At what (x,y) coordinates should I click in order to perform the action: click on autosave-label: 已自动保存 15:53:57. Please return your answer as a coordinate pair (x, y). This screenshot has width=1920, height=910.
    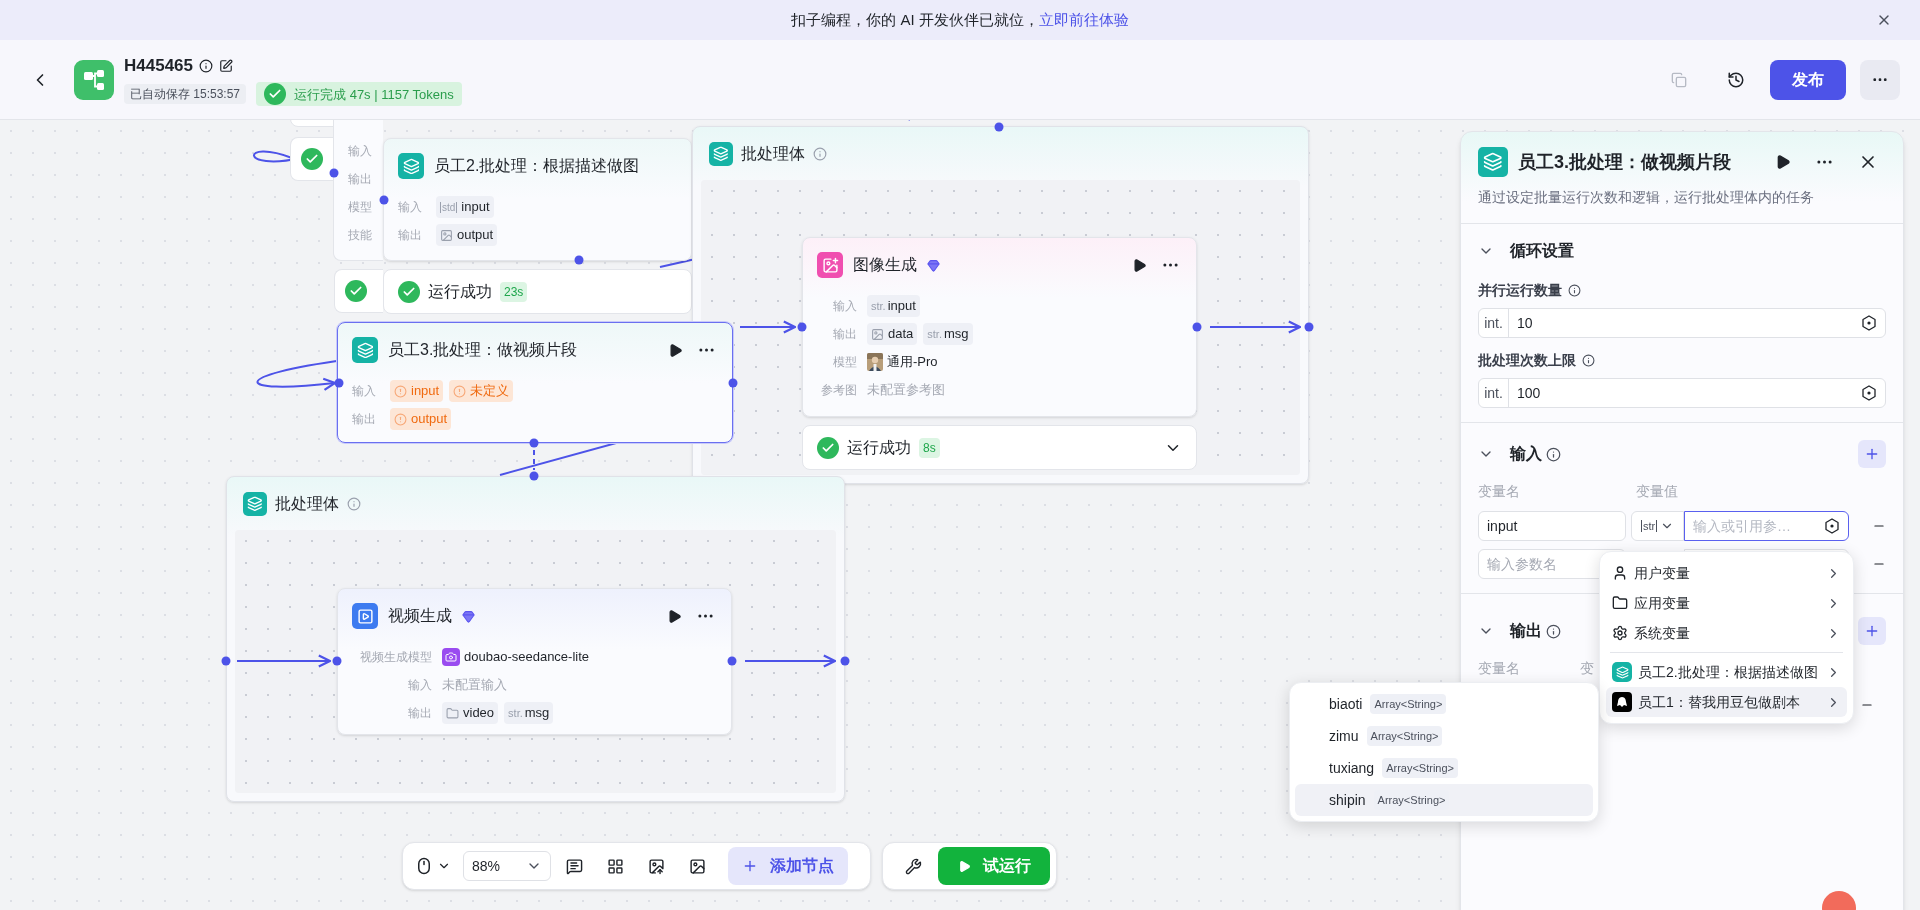
    Looking at the image, I should click on (185, 94).